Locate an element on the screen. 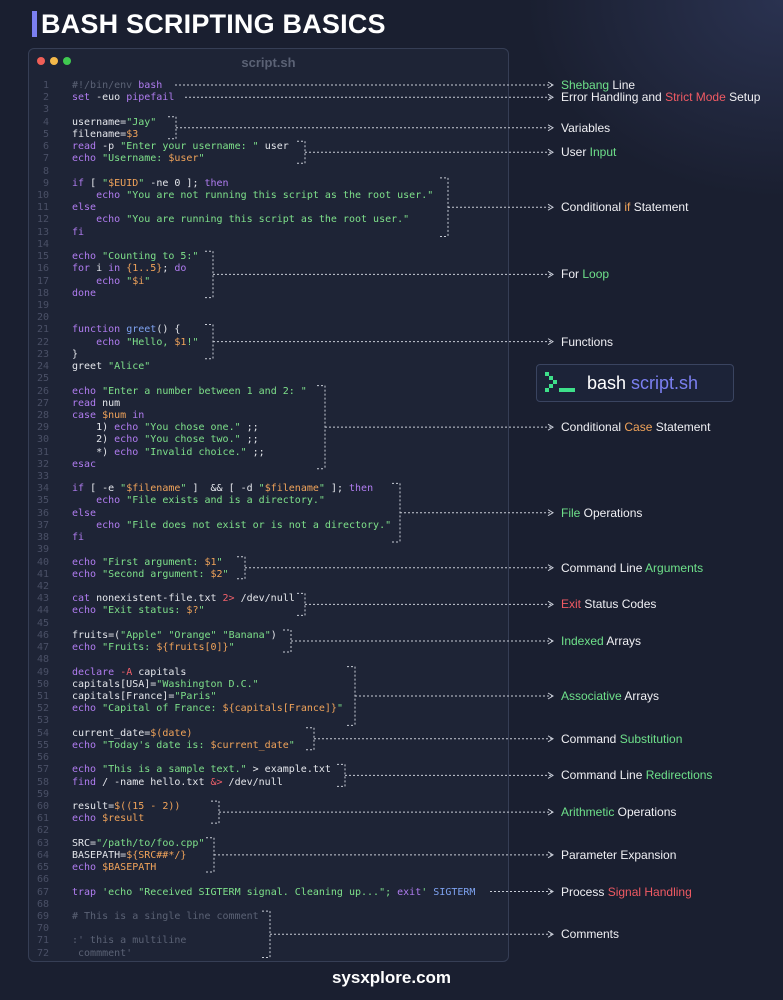 This screenshot has height=1000, width=783. annotation-label: Exit Status Codes is located at coordinates (609, 604).